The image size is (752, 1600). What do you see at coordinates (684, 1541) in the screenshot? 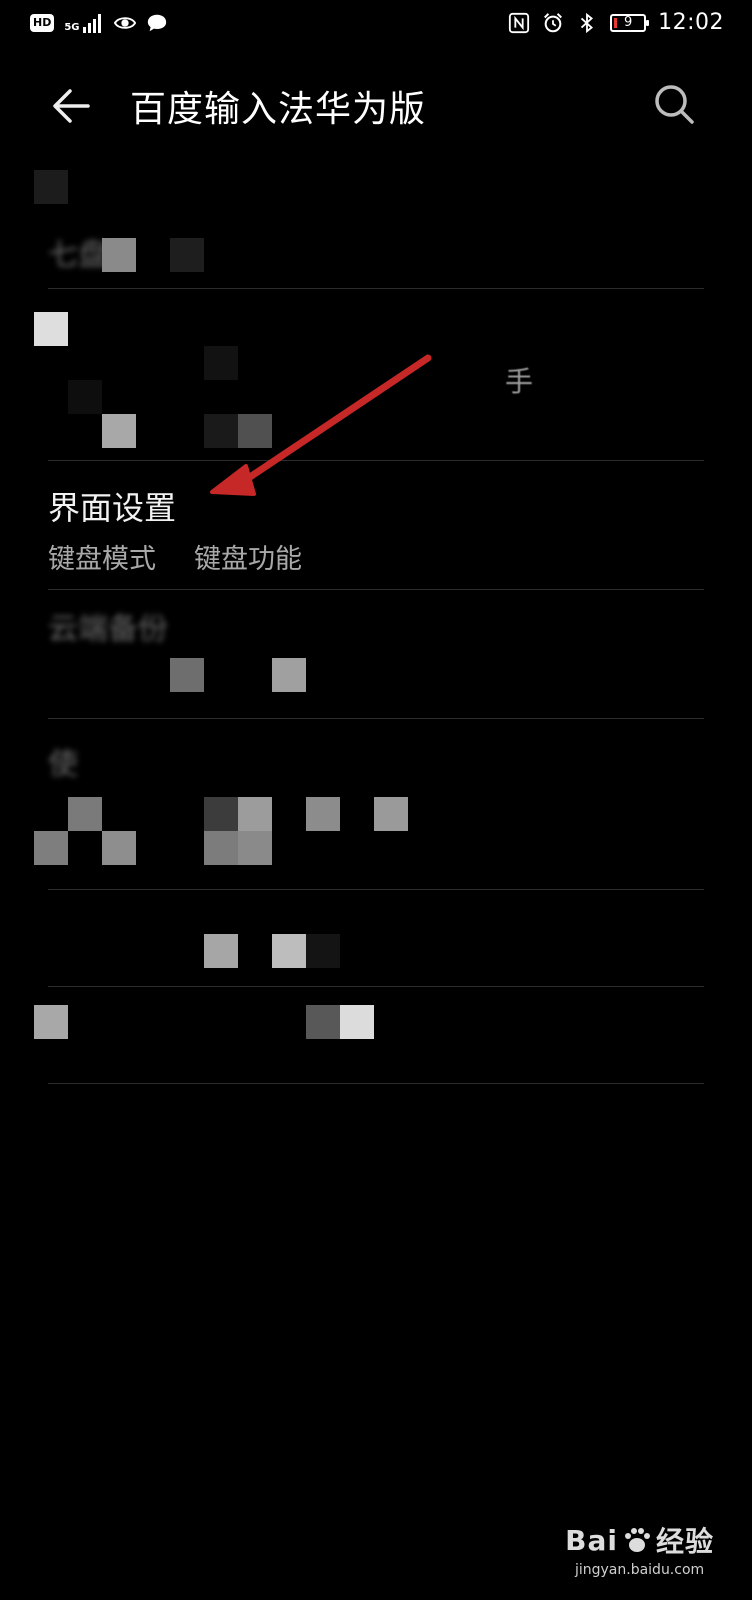
I see `watermark-brand-suffix: 经验` at bounding box center [684, 1541].